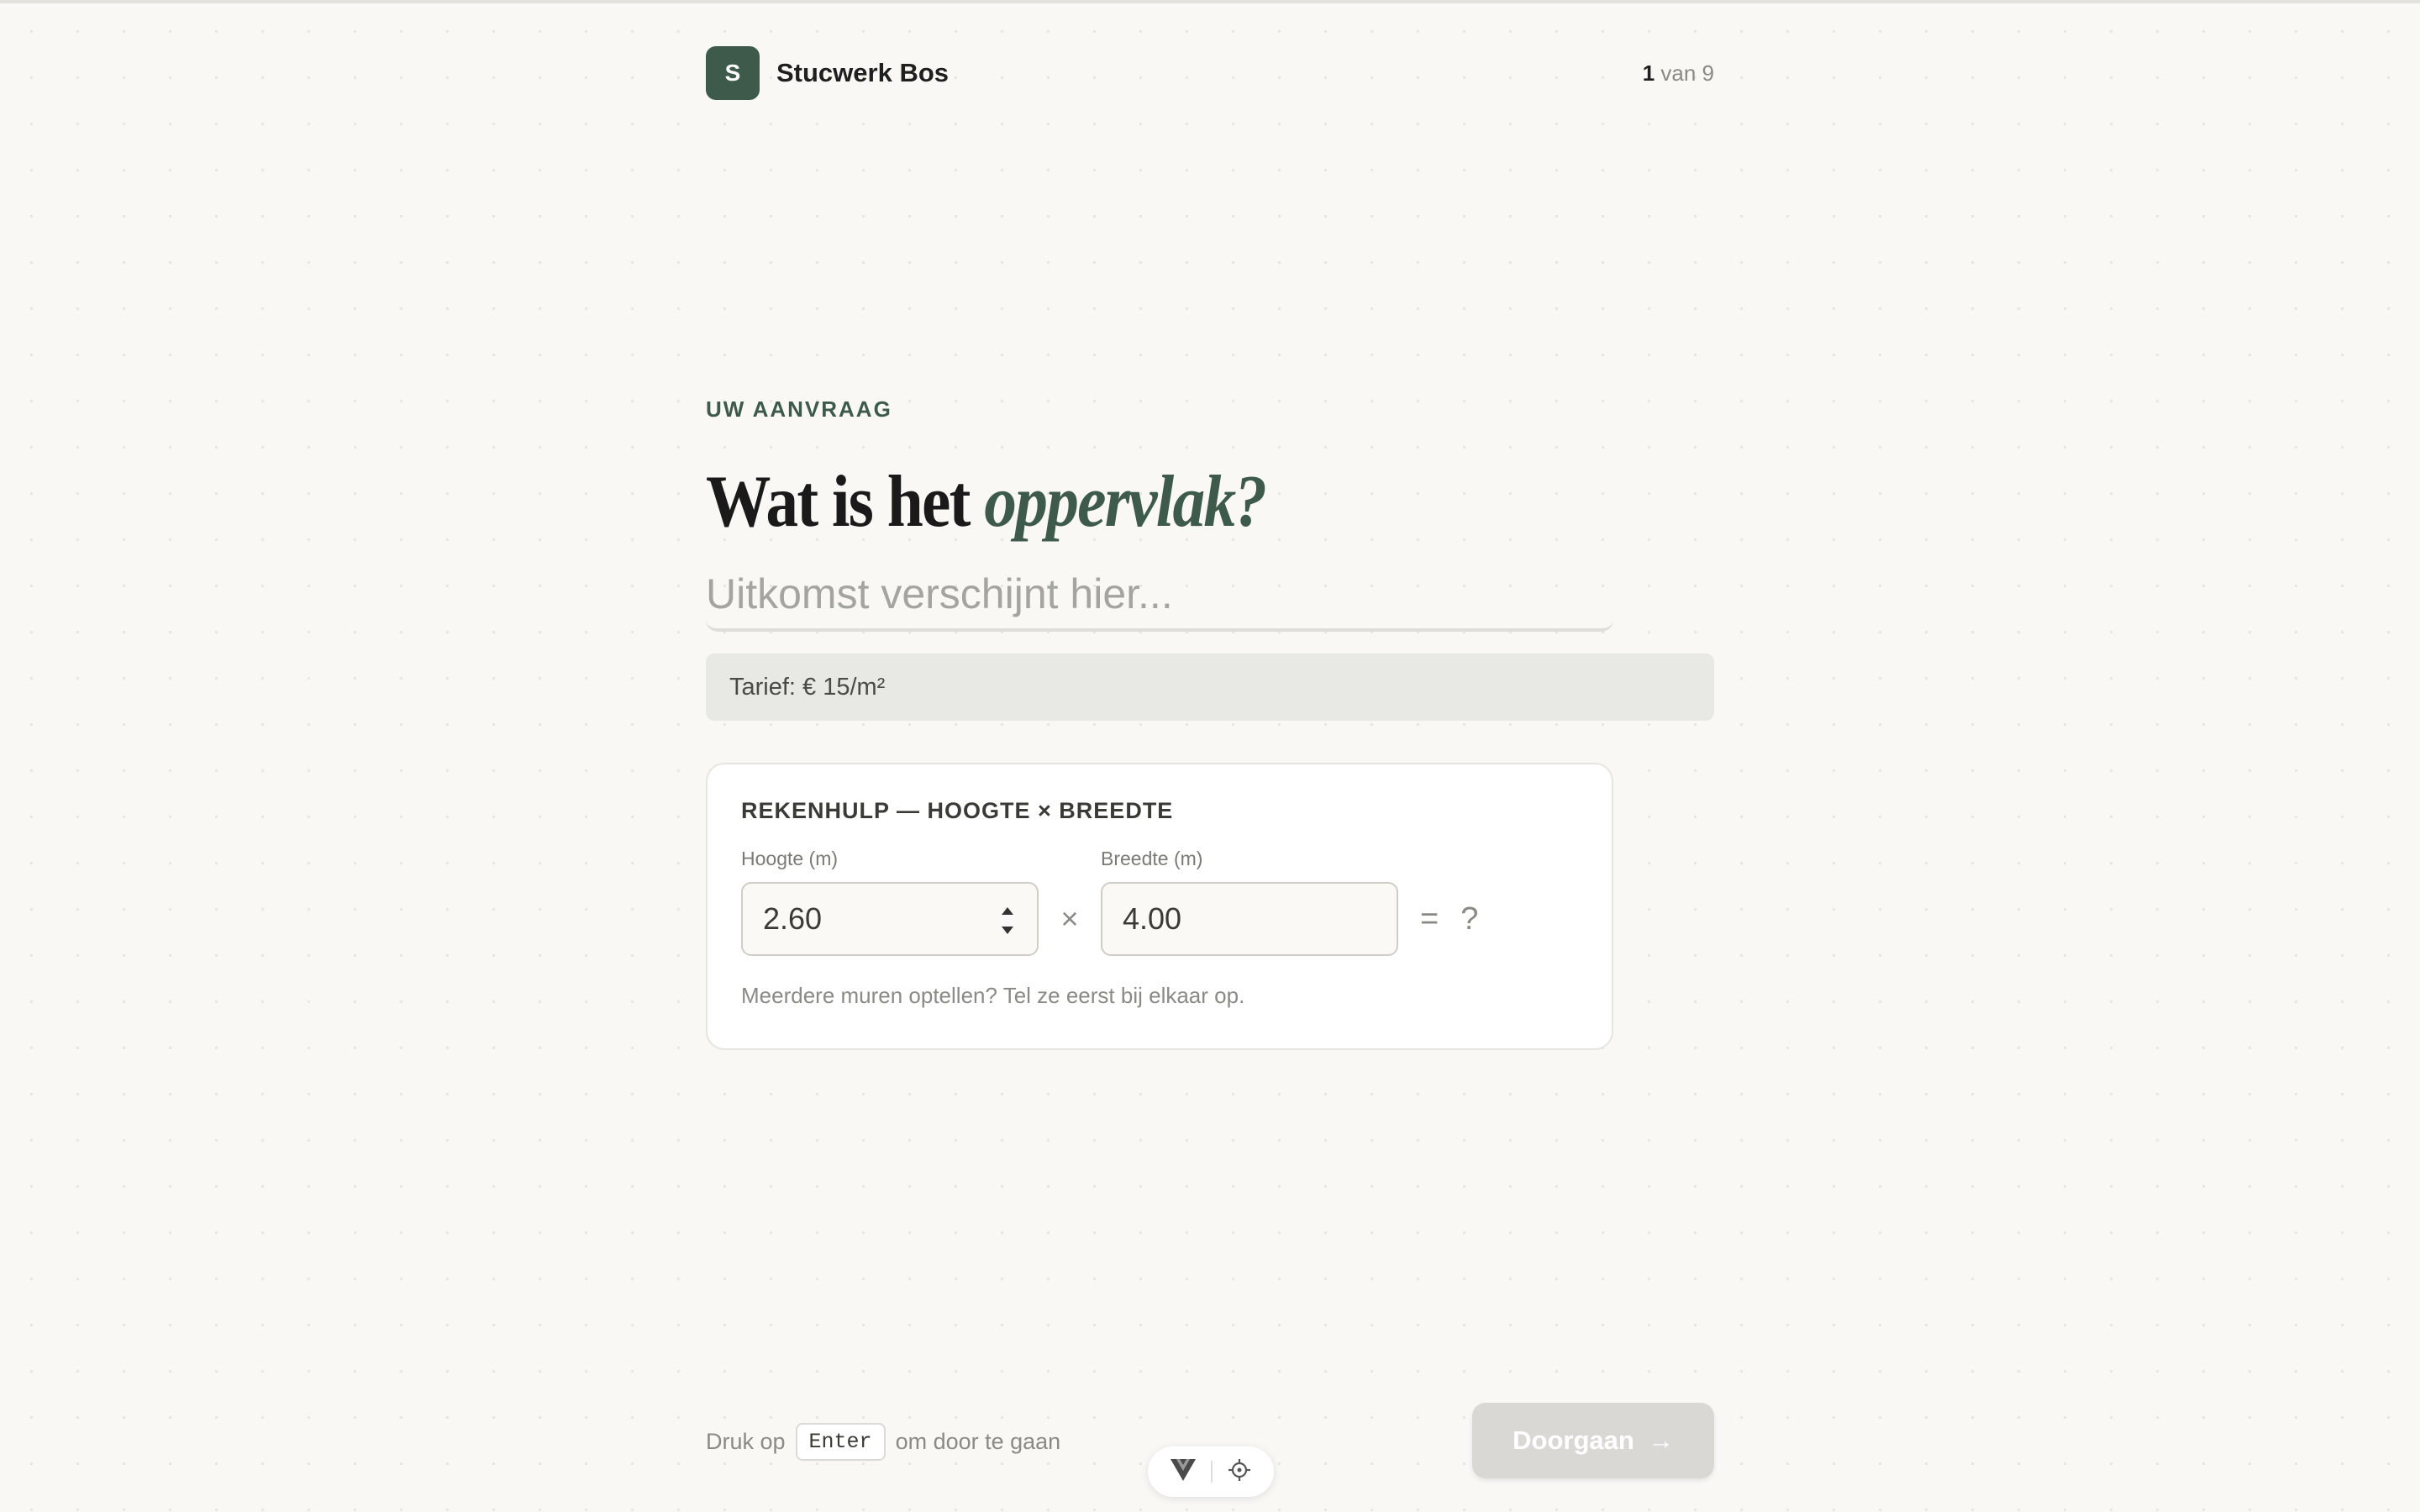 Image resolution: width=2420 pixels, height=1512 pixels. I want to click on arrow-right-icon: →, so click(1660, 1440).